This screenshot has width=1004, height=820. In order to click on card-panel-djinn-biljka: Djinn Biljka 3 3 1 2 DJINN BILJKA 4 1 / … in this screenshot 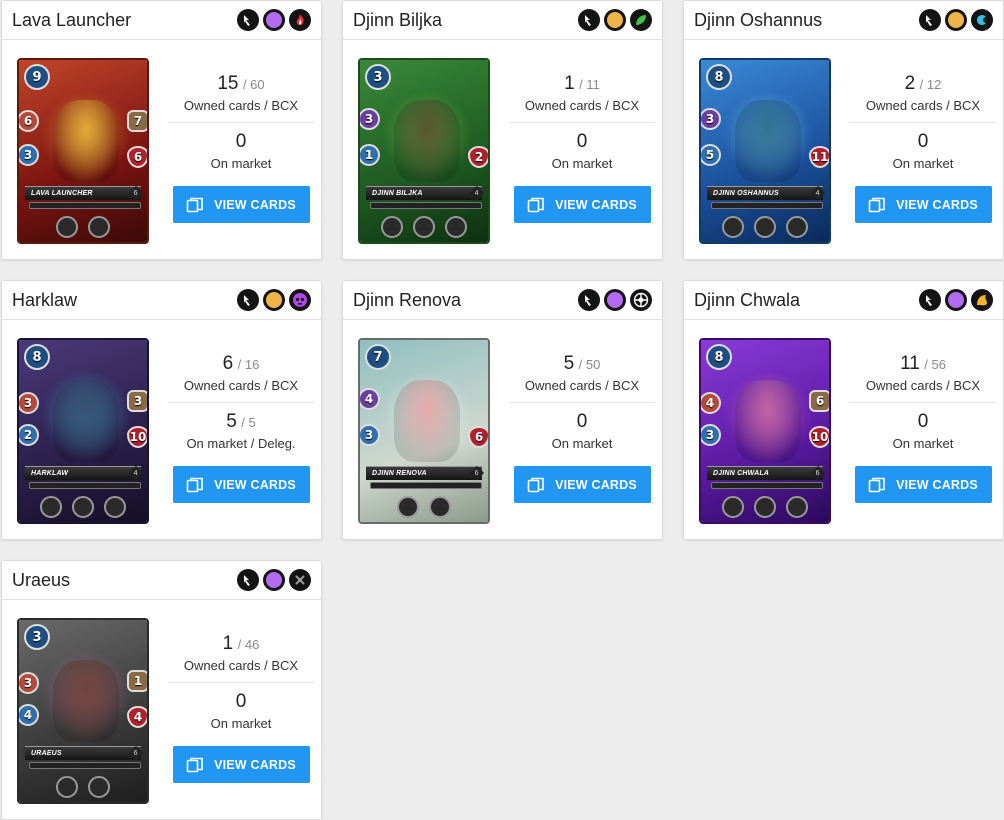, I will do `click(502, 130)`.